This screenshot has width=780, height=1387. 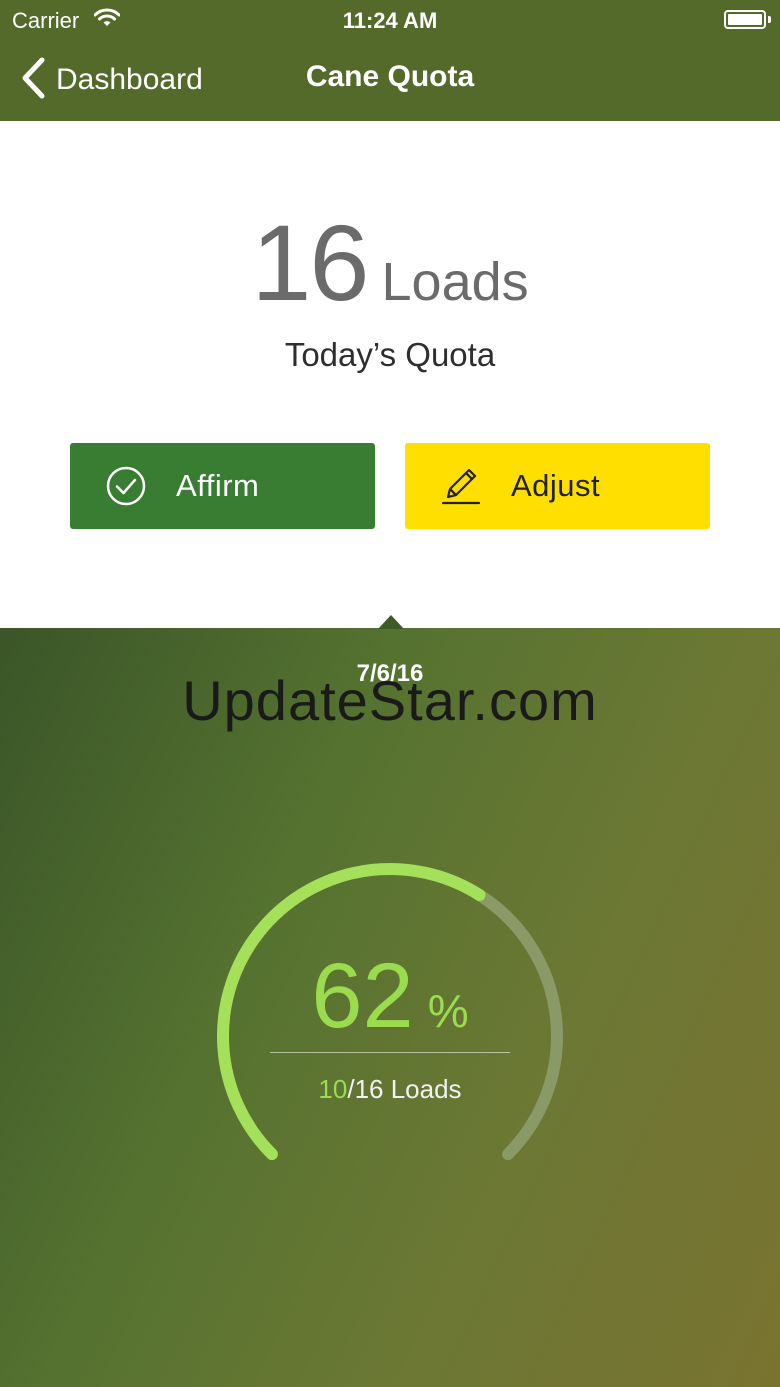 I want to click on pencil-icon, so click(x=461, y=486).